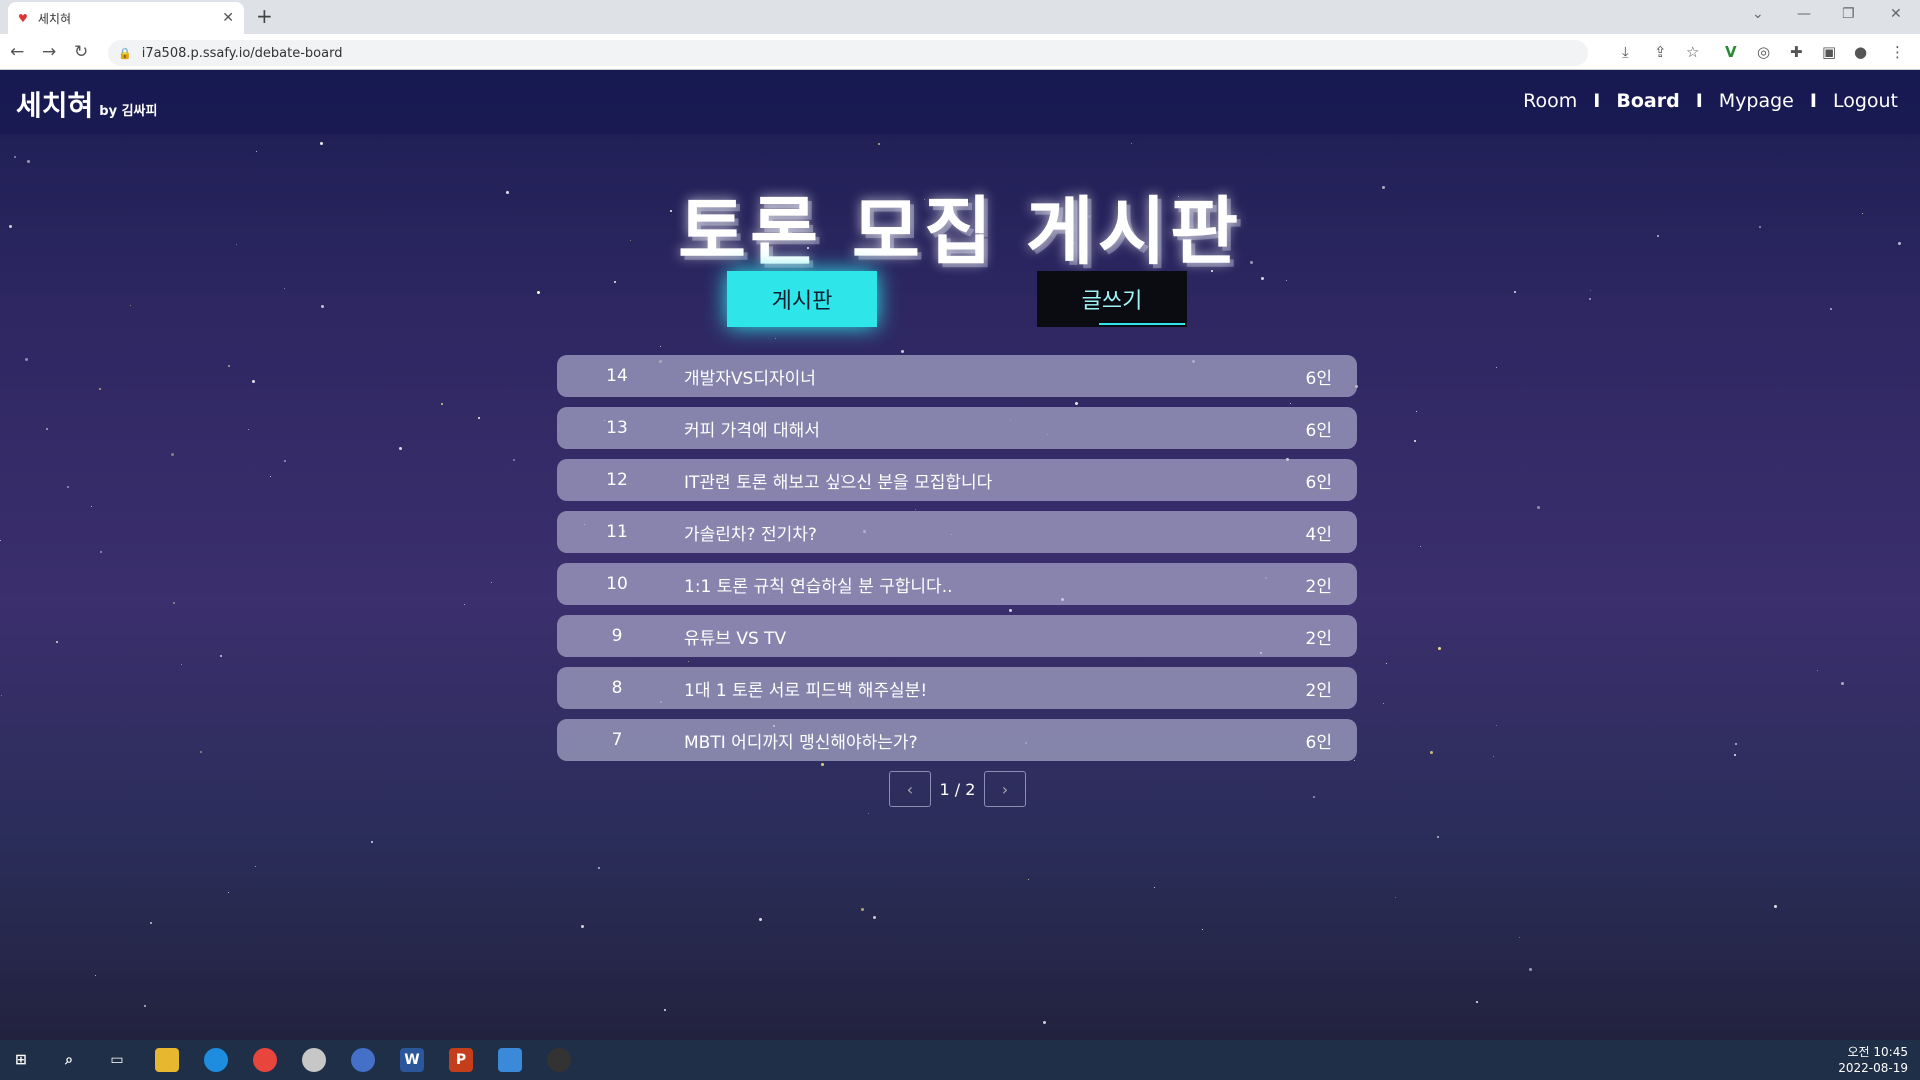 Image resolution: width=1920 pixels, height=1080 pixels. I want to click on nav-board: Board, so click(1647, 101).